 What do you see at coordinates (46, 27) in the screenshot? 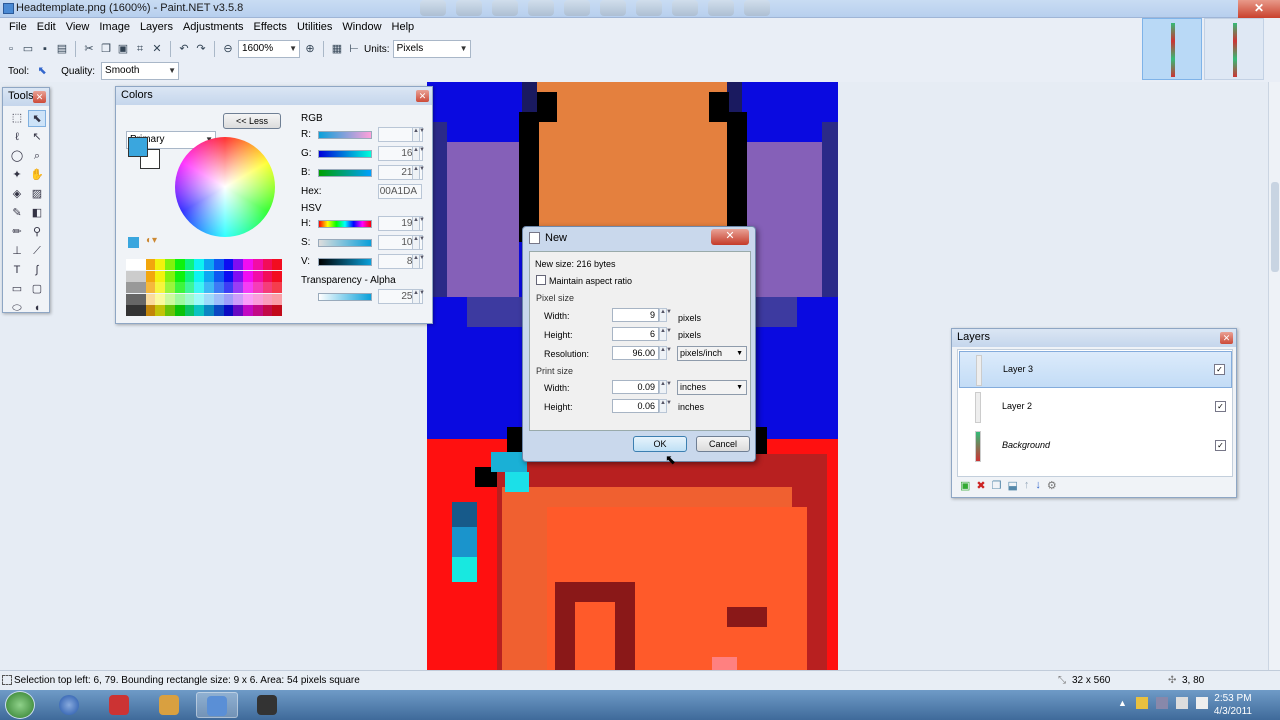
I see `menu-edit: Edit` at bounding box center [46, 27].